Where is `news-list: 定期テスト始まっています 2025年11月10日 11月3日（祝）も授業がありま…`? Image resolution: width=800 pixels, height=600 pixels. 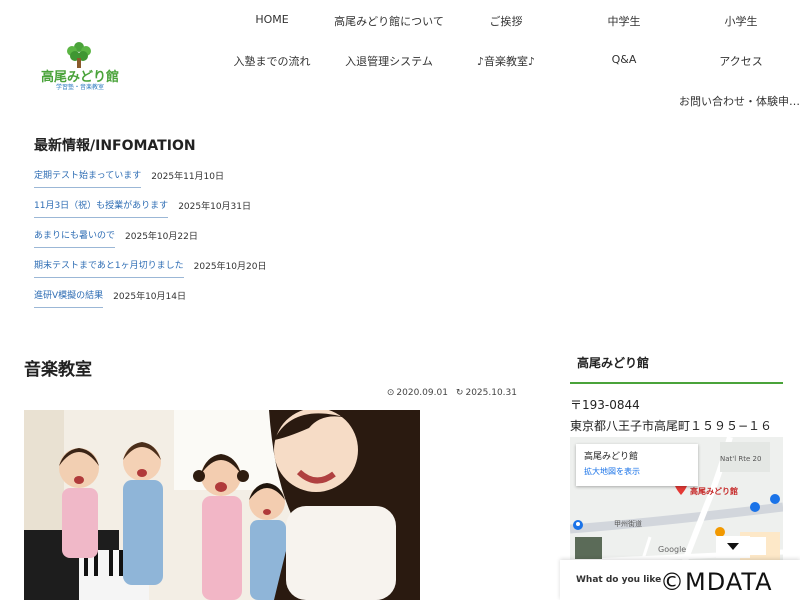
news-list: 定期テスト始まっています 2025年11月10日 11月3日（祝）も授業がありま… is located at coordinates (214, 235).